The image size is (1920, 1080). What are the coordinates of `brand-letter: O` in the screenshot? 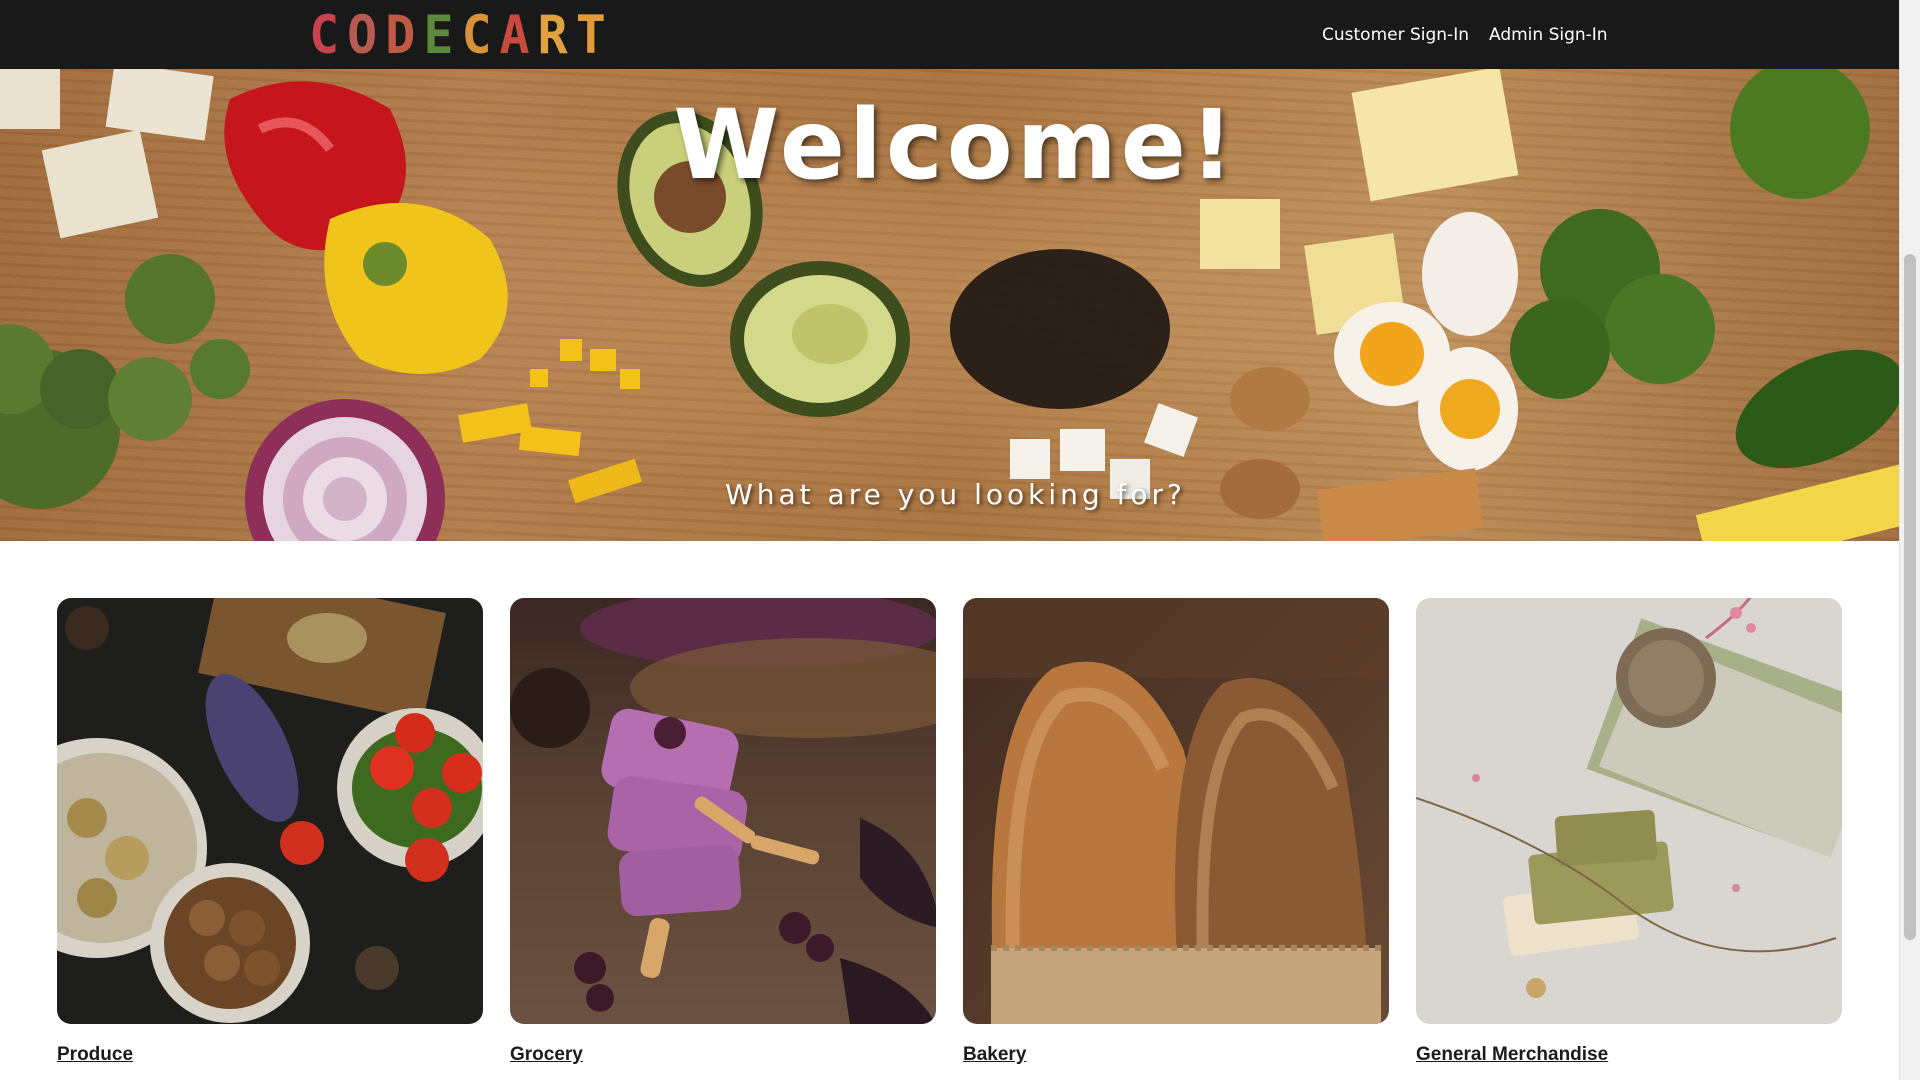 It's located at (365, 35).